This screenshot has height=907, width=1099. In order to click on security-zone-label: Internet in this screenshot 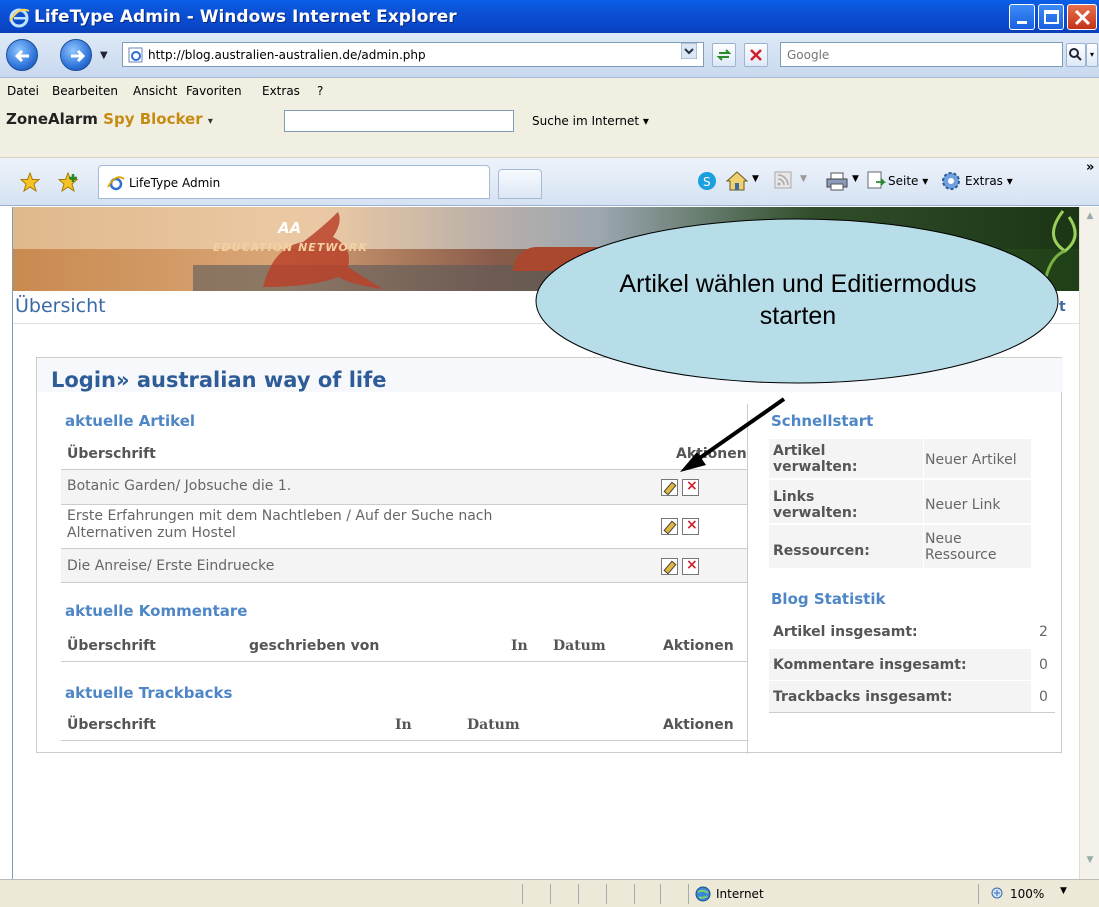, I will do `click(740, 894)`.